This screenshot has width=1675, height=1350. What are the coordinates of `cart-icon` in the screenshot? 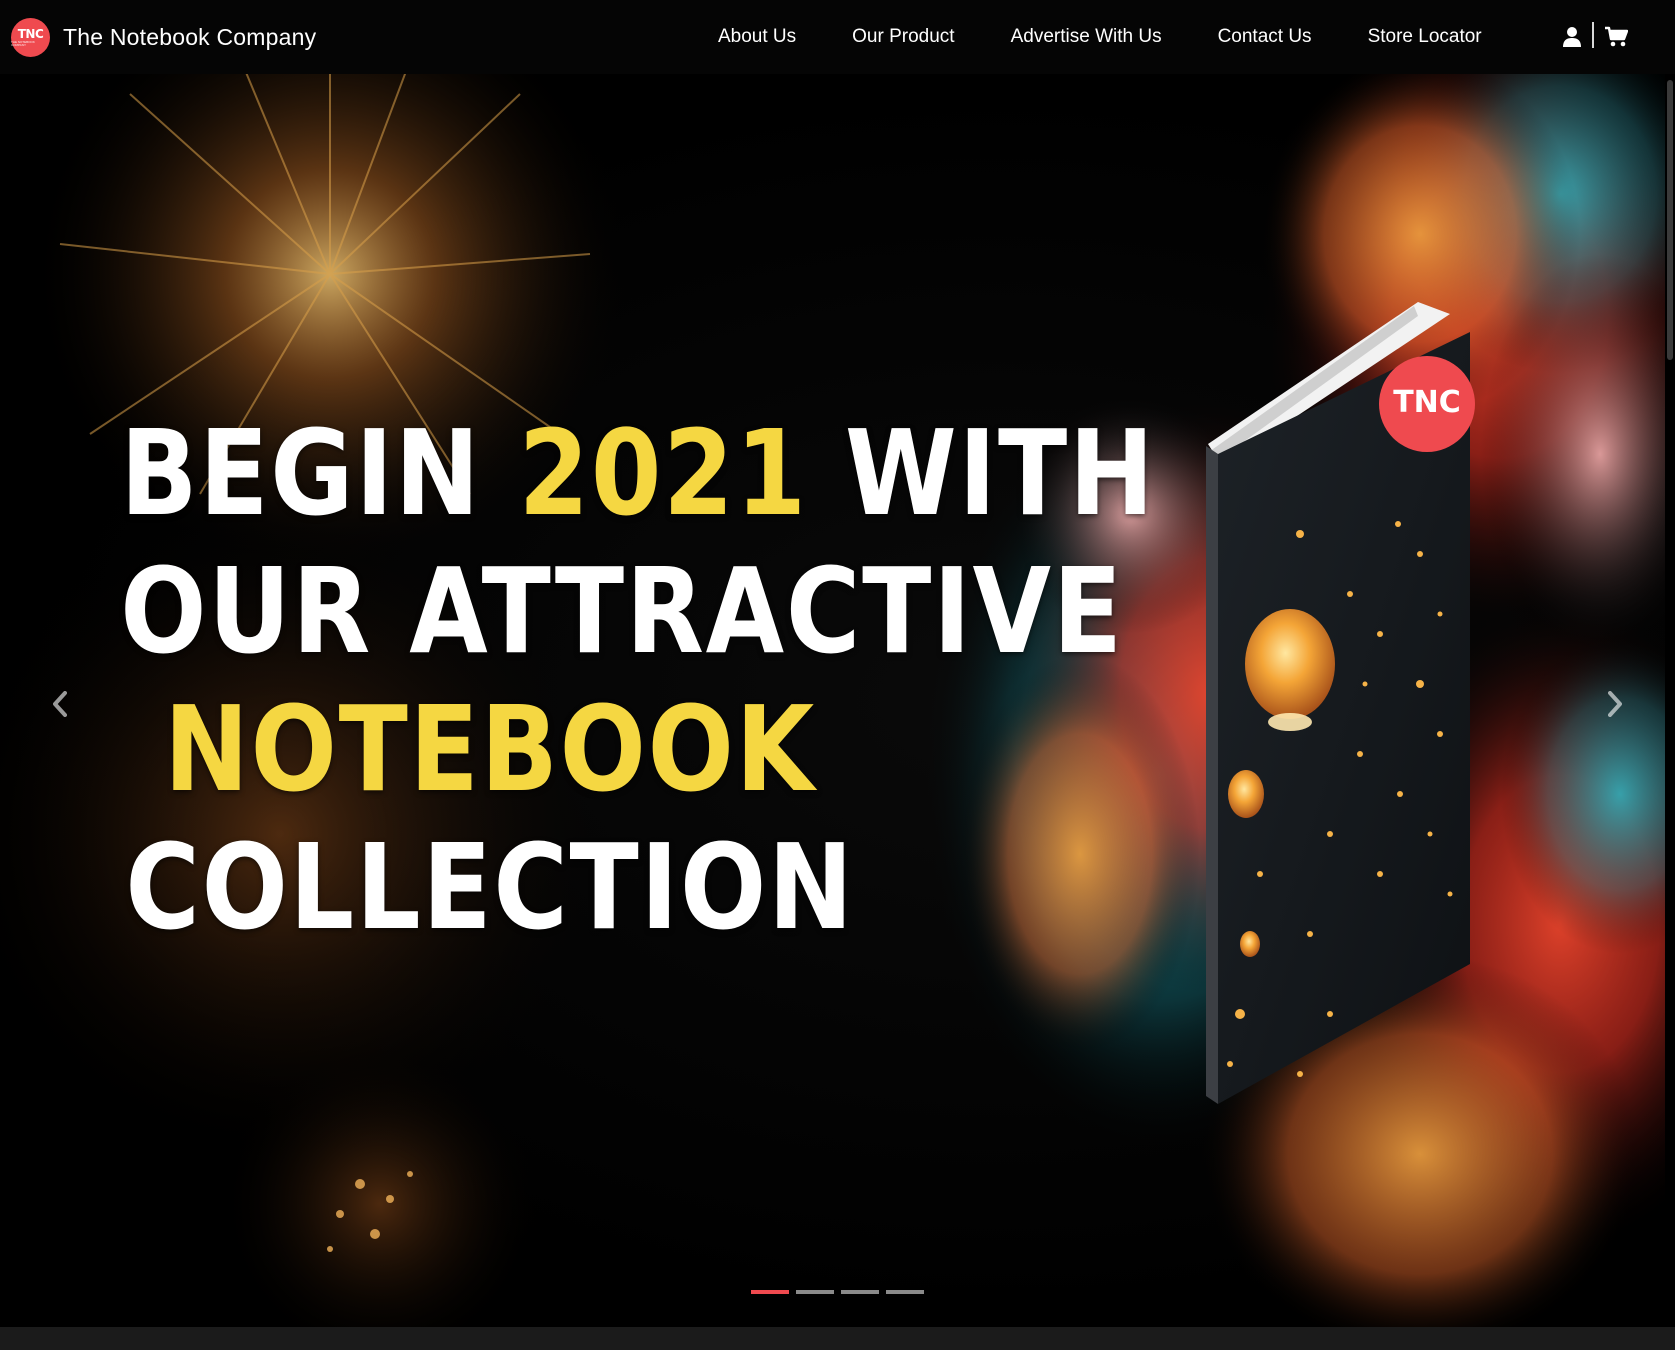 It's located at (1616, 37).